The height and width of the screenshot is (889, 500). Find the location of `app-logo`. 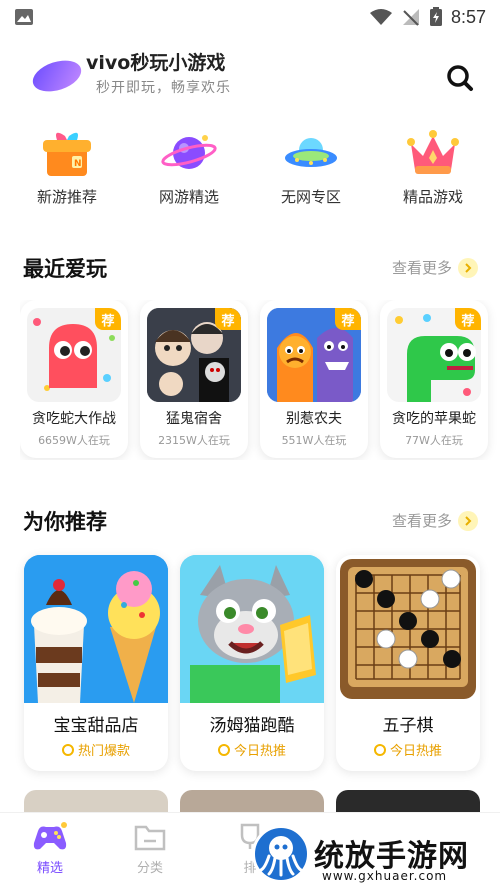

app-logo is located at coordinates (57, 76).